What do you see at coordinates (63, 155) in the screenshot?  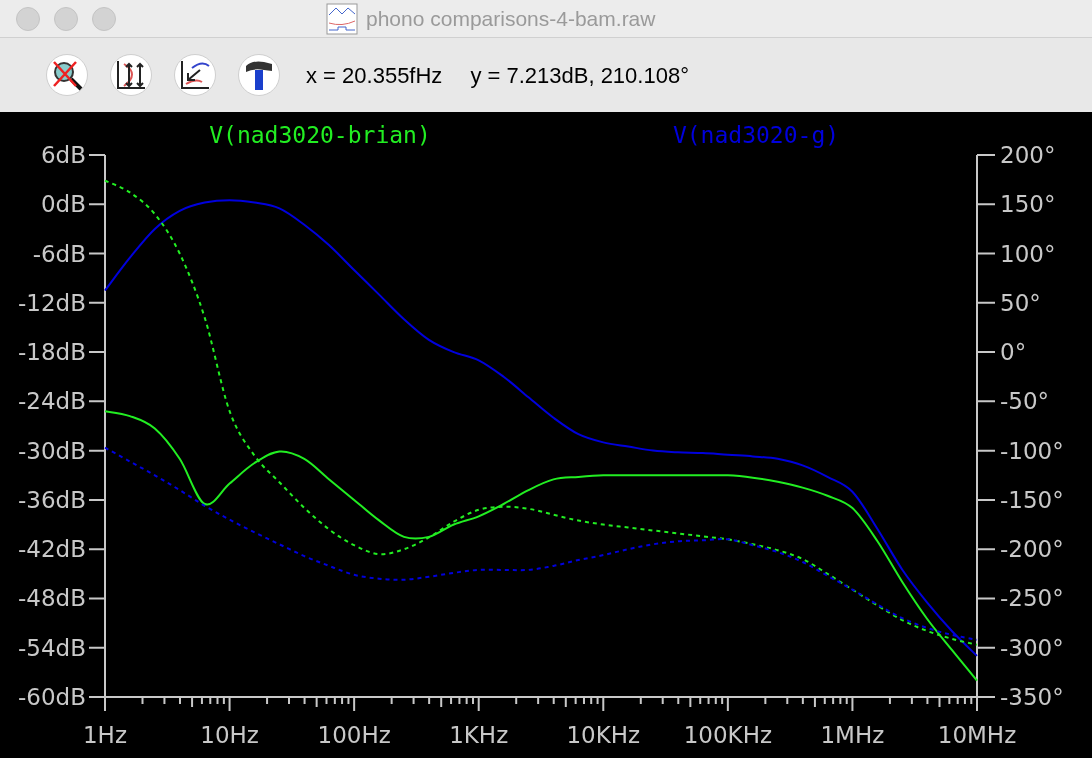 I see `left-axis-label: 6dB` at bounding box center [63, 155].